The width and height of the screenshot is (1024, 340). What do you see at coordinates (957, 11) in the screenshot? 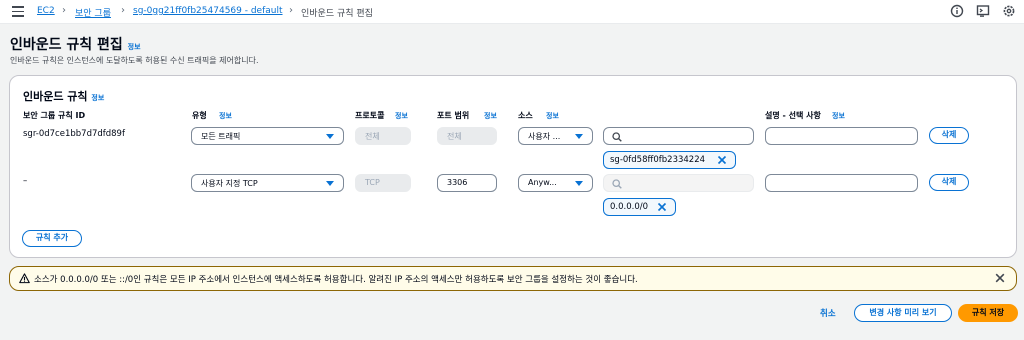
I see `info-circle-icon` at bounding box center [957, 11].